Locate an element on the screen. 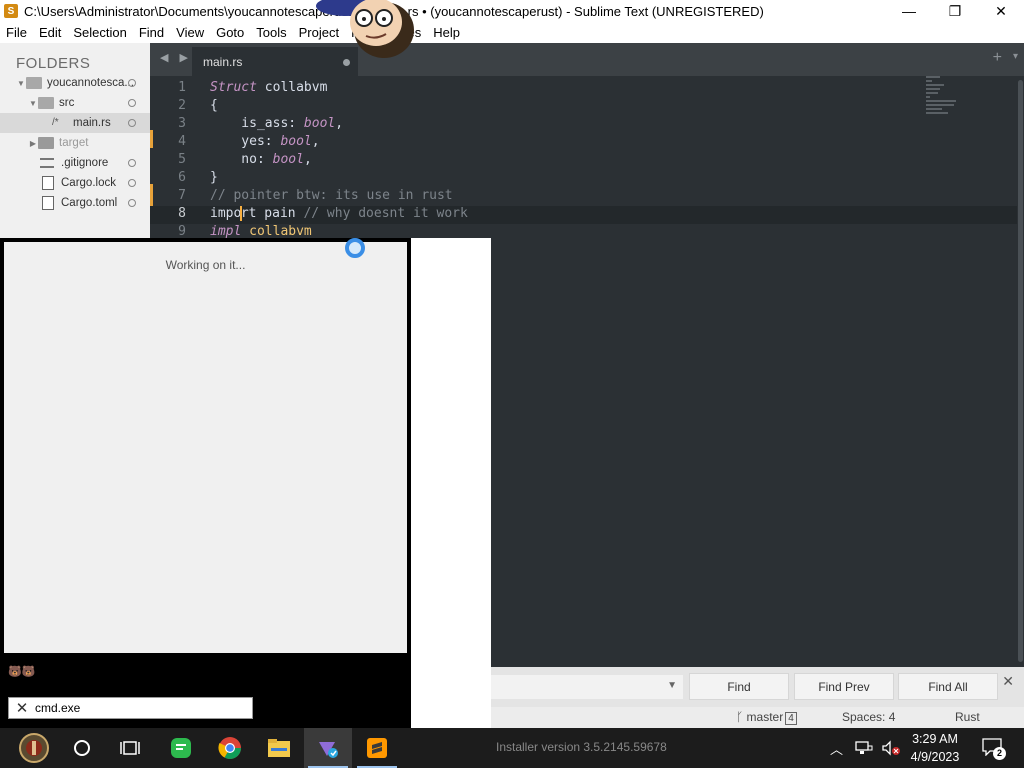  tree-item-cargo-lock: Cargo.lock is located at coordinates (75, 183).